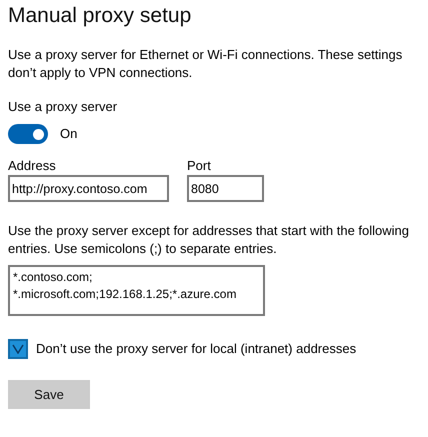 This screenshot has width=428, height=437. I want to click on save-button: Save, so click(49, 394).